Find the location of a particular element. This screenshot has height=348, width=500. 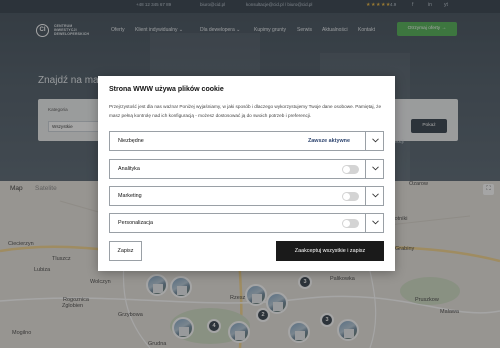

personalization-toggle is located at coordinates (350, 223).